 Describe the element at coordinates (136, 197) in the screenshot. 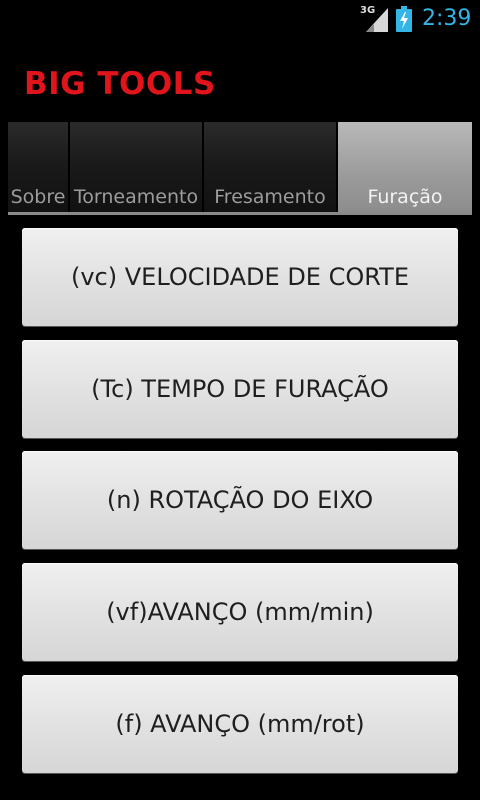

I see `tab-label: Torneamento` at that location.